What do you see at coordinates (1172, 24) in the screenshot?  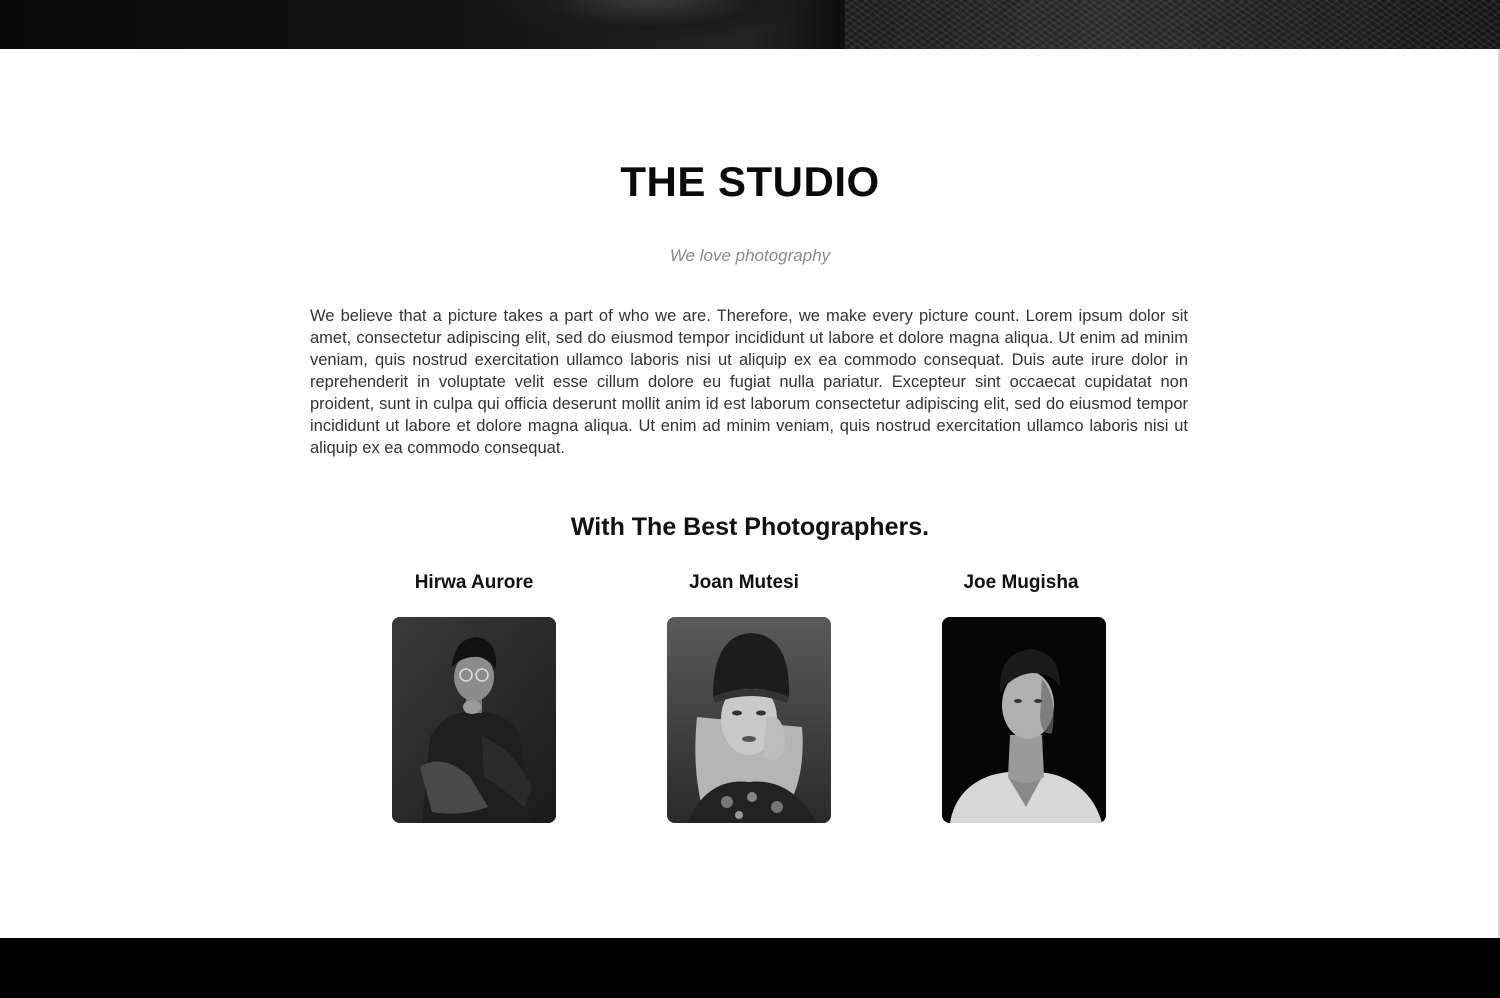 I see `hero-texture` at bounding box center [1172, 24].